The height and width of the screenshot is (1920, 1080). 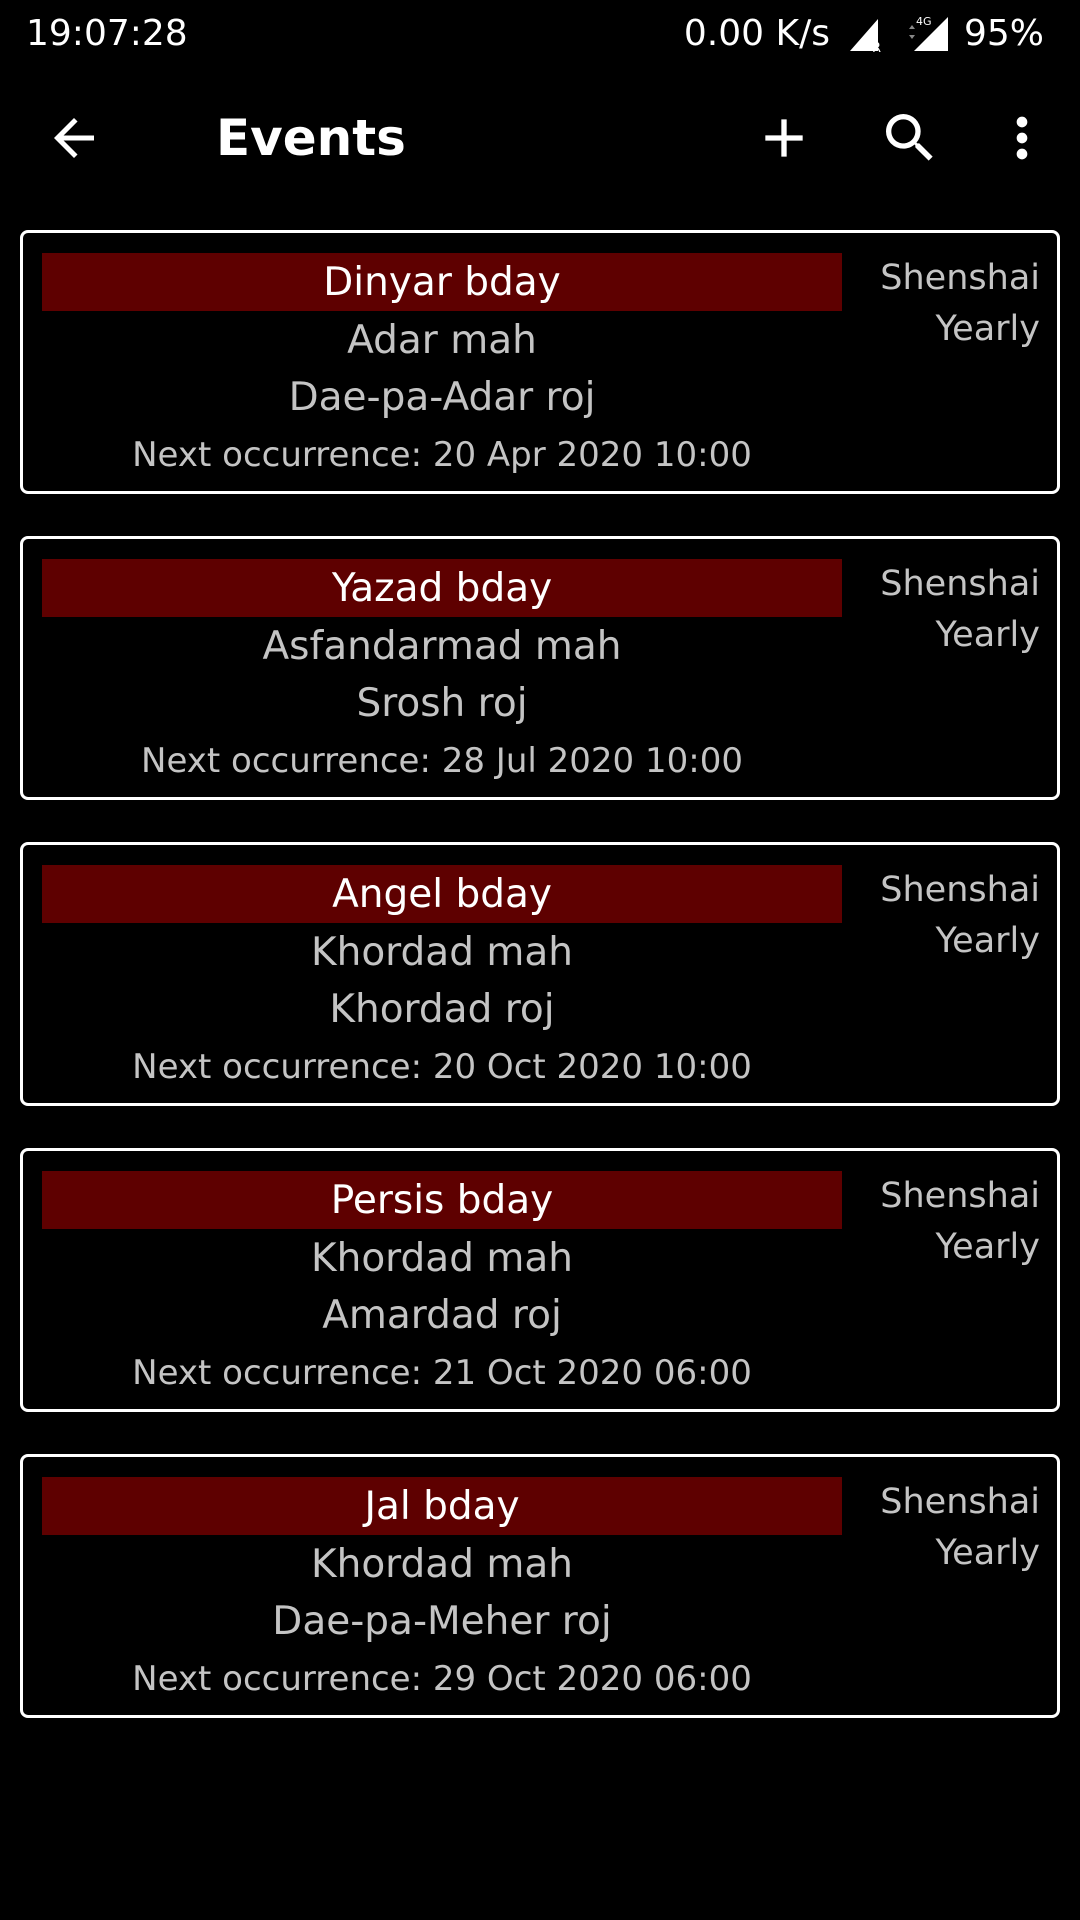 What do you see at coordinates (442, 894) in the screenshot?
I see `event-name: Angel bday` at bounding box center [442, 894].